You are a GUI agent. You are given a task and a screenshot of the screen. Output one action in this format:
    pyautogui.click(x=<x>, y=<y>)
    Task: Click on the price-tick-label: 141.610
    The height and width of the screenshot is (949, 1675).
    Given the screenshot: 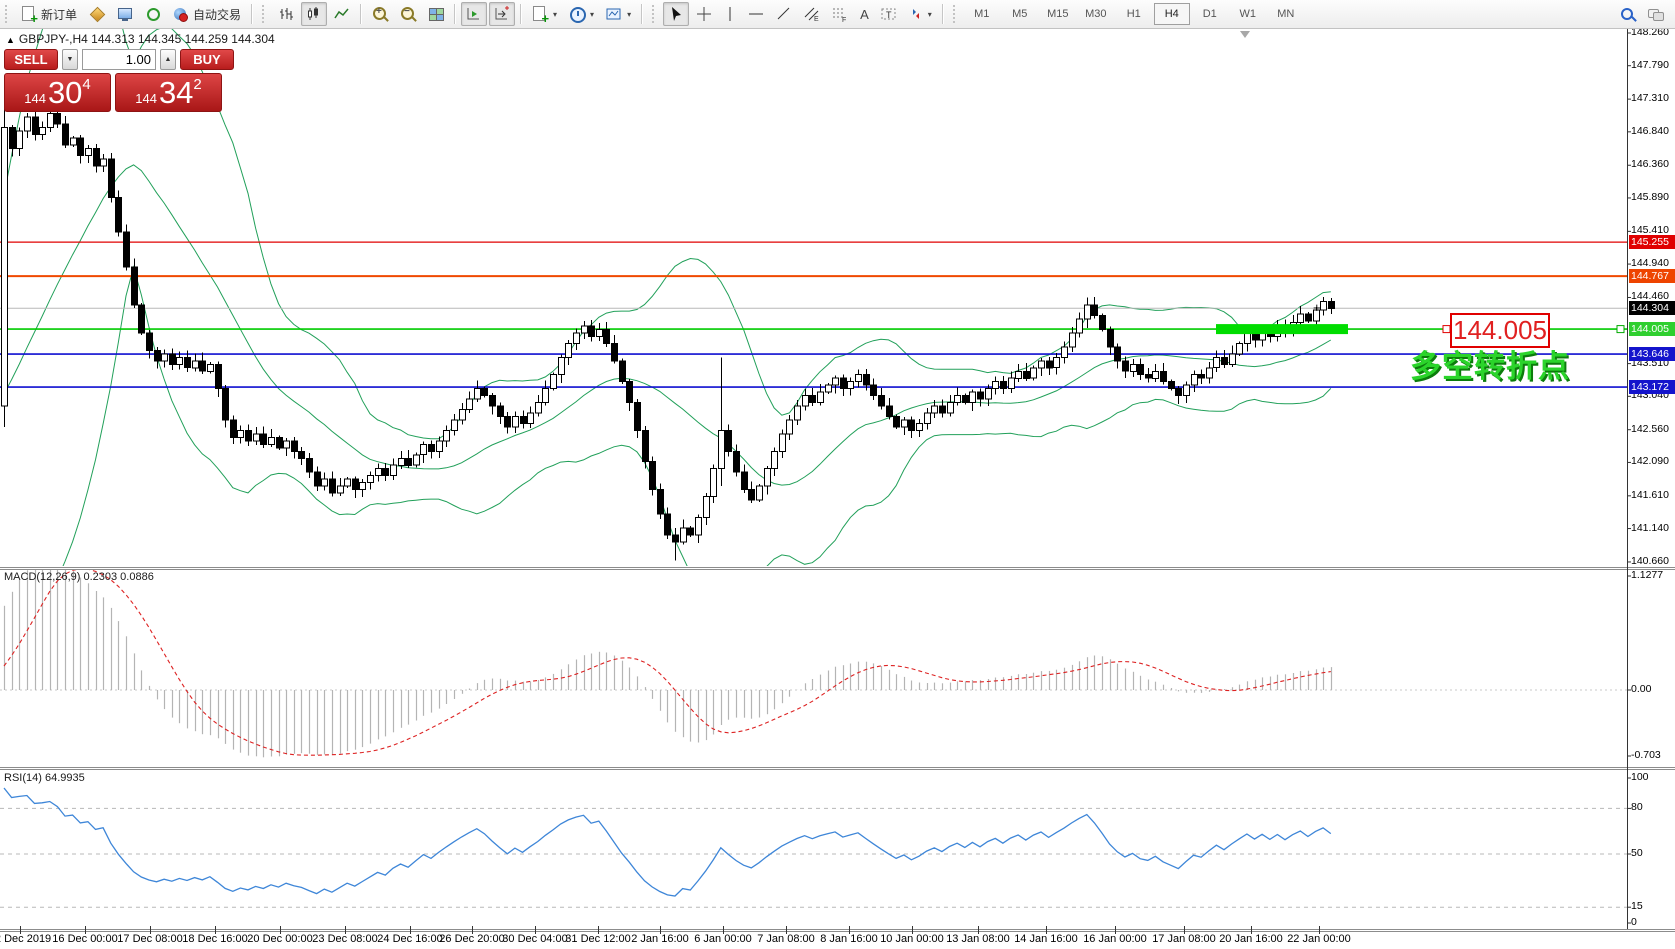 What is the action you would take?
    pyautogui.click(x=1650, y=494)
    